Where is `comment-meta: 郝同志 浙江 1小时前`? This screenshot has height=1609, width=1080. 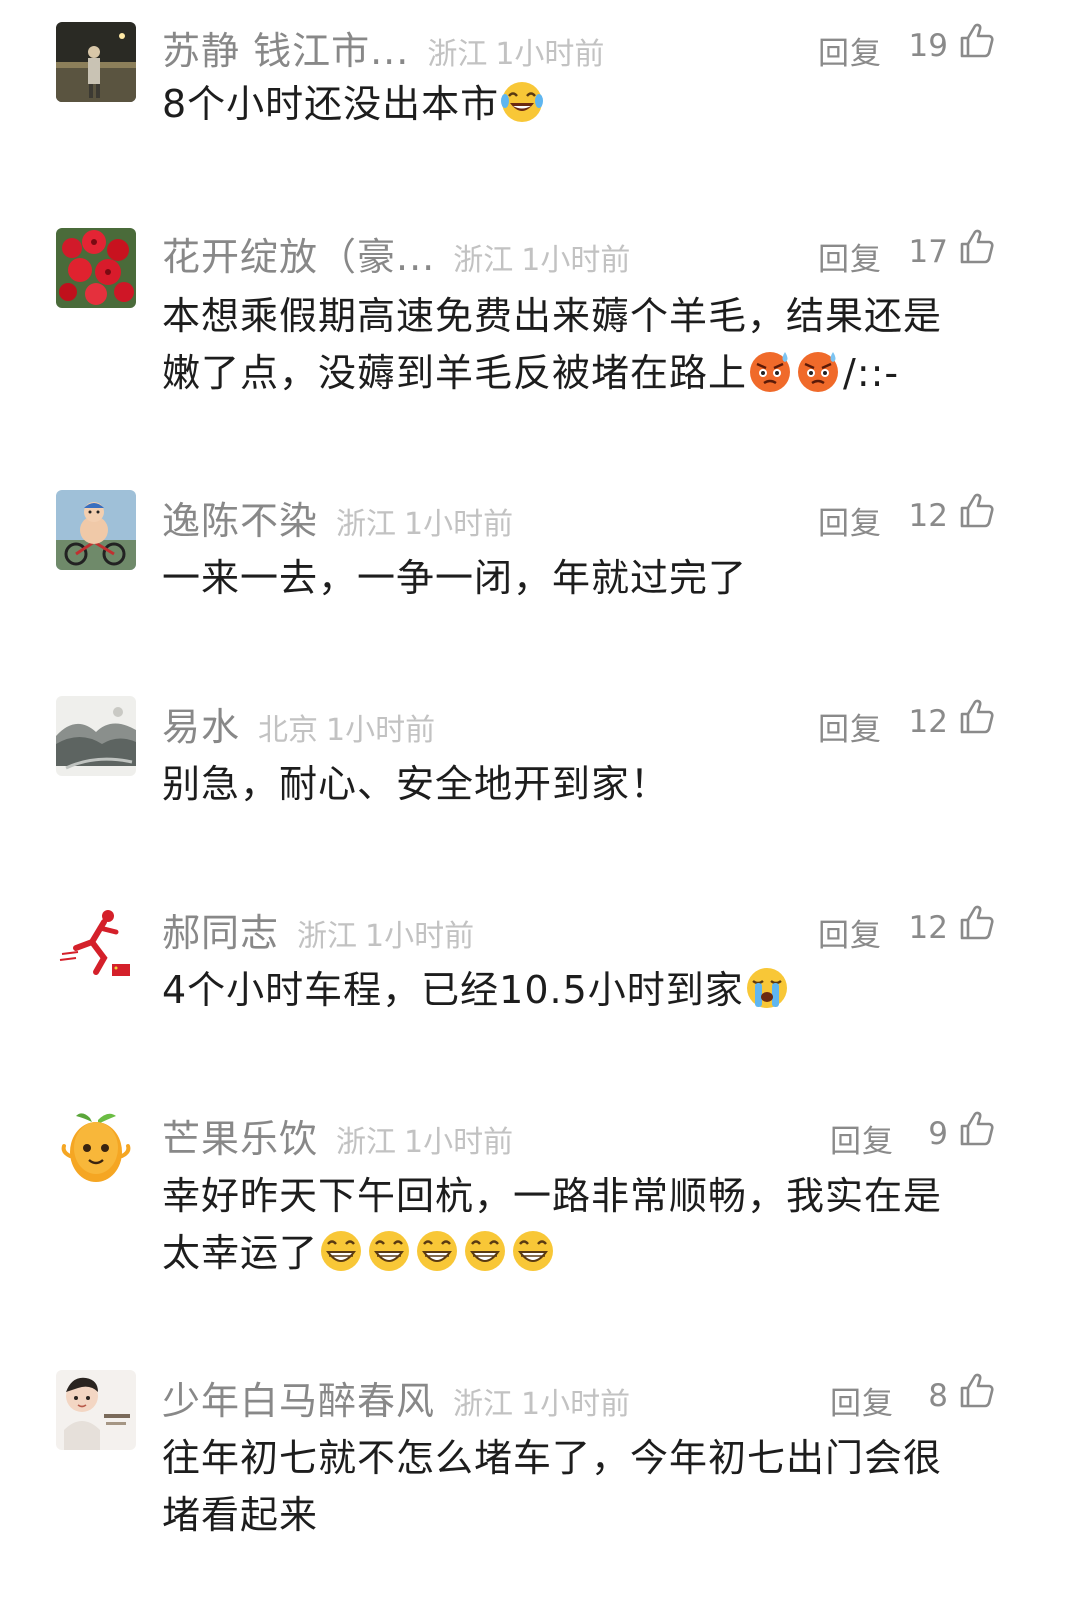 comment-meta: 郝同志 浙江 1小时前 is located at coordinates (318, 929).